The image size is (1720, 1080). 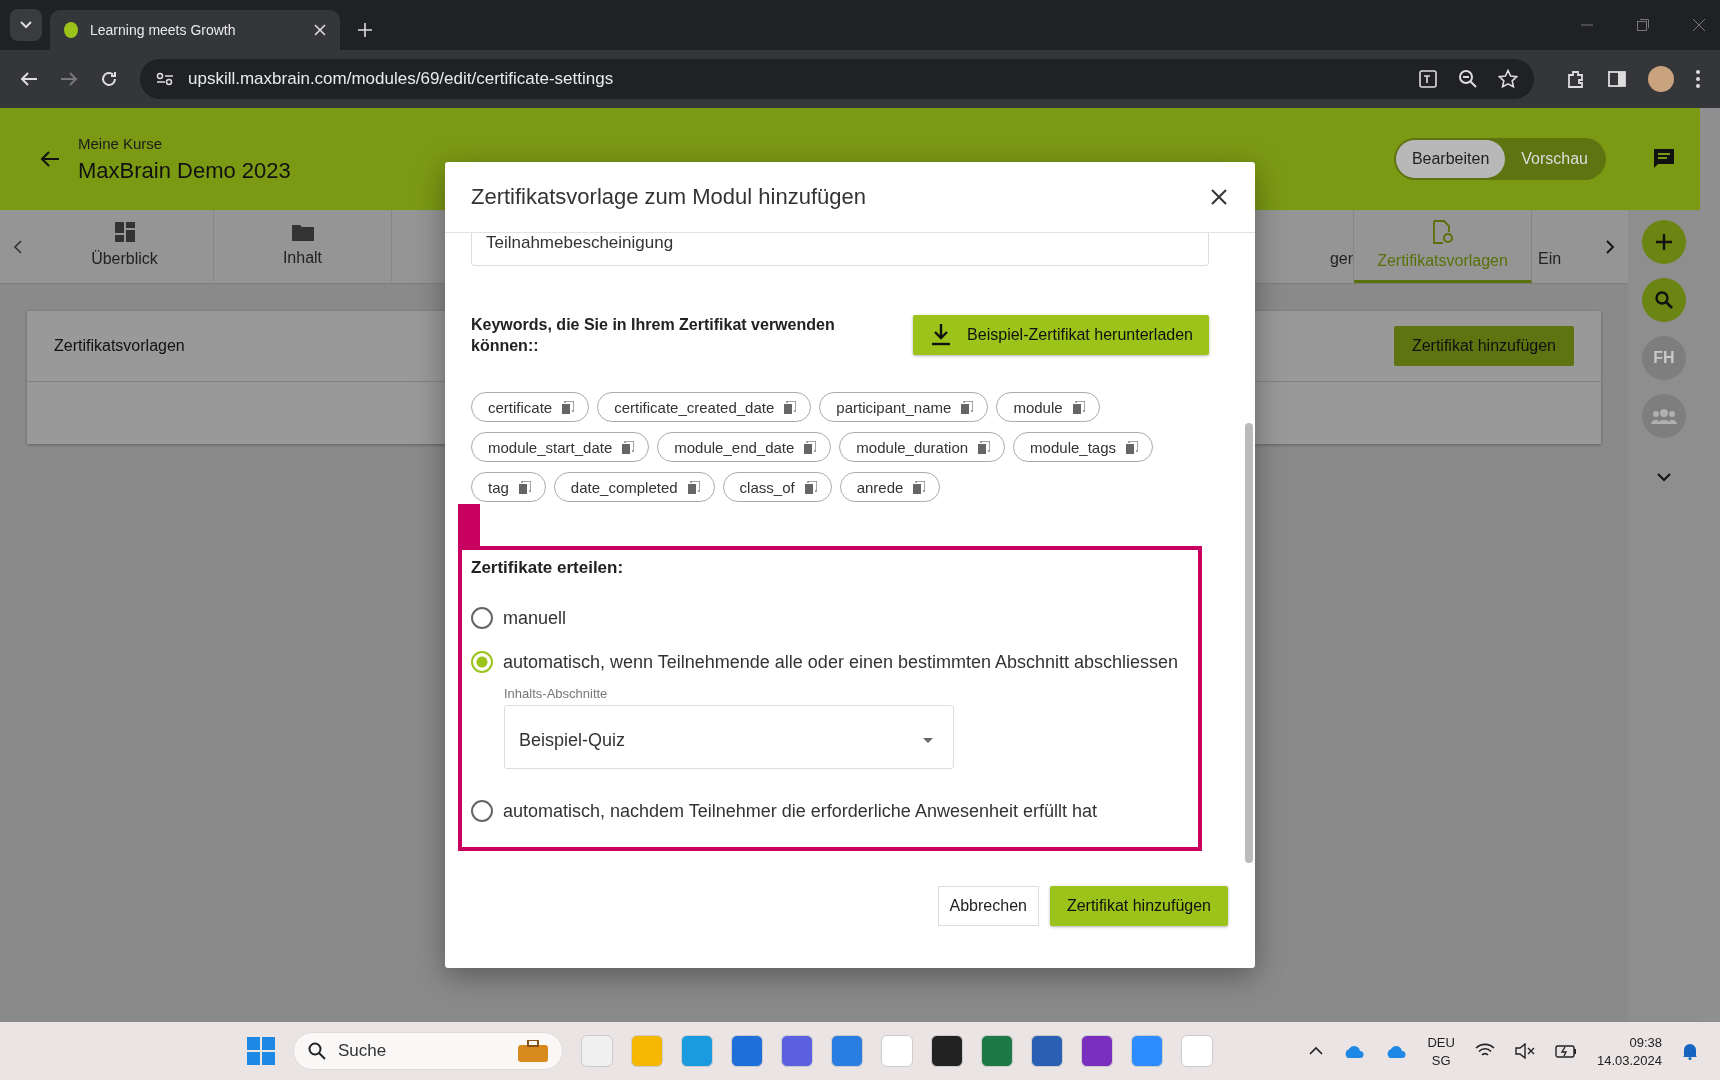 What do you see at coordinates (261, 1051) in the screenshot?
I see `windows-start-icon` at bounding box center [261, 1051].